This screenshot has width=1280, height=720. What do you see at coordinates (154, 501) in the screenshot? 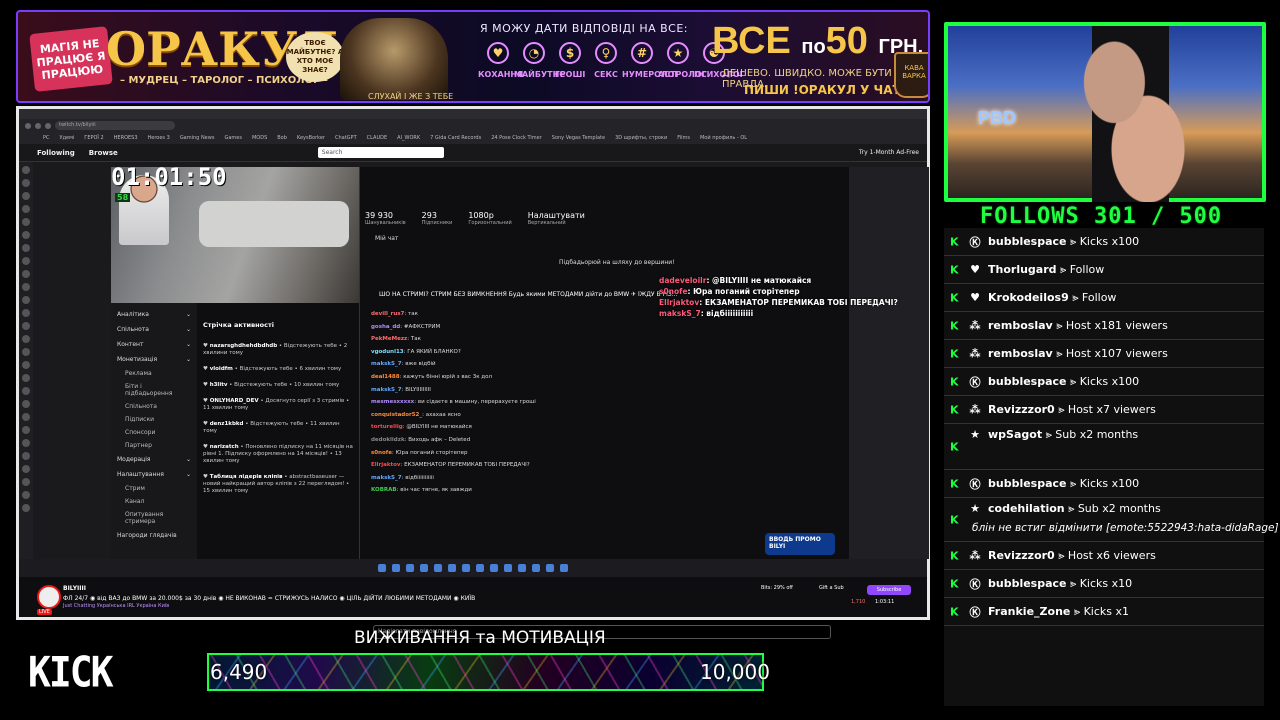
I see `dashboard-submenu-item: Канал` at bounding box center [154, 501].